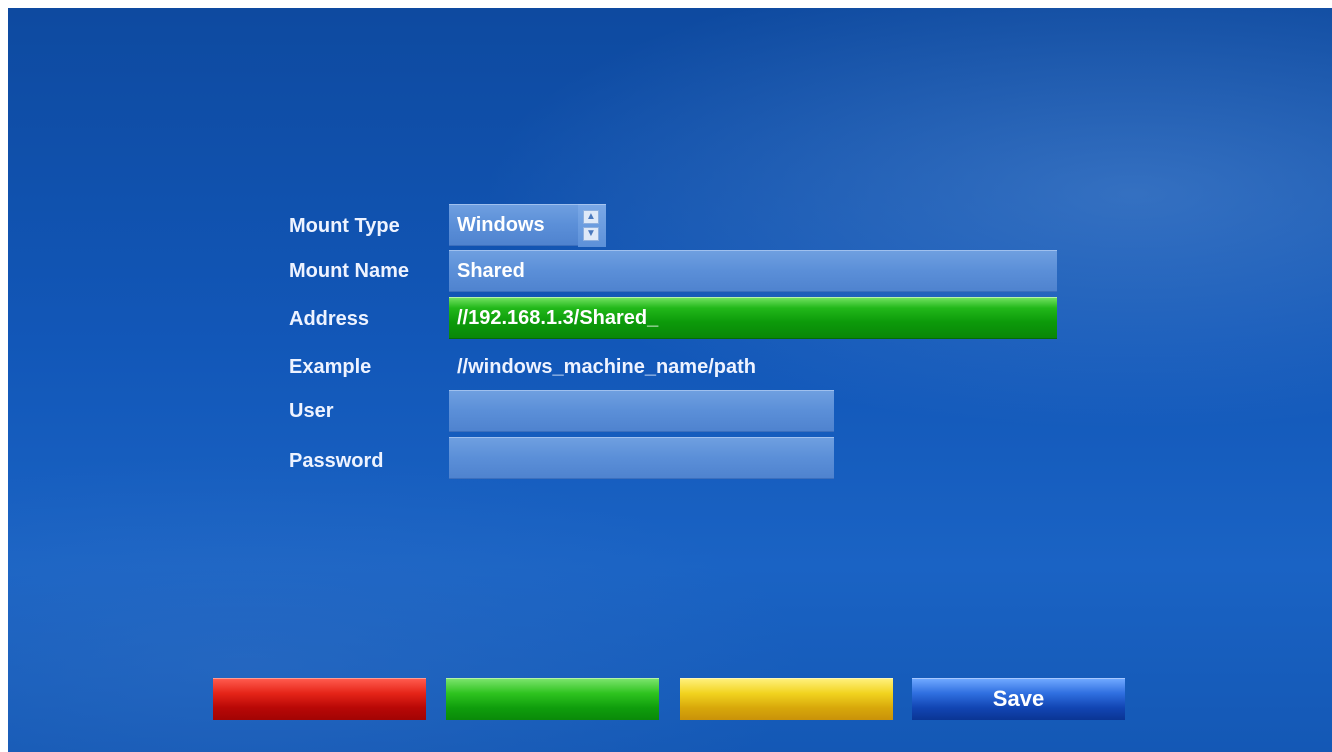 The width and height of the screenshot is (1332, 752). I want to click on user-field, so click(641, 411).